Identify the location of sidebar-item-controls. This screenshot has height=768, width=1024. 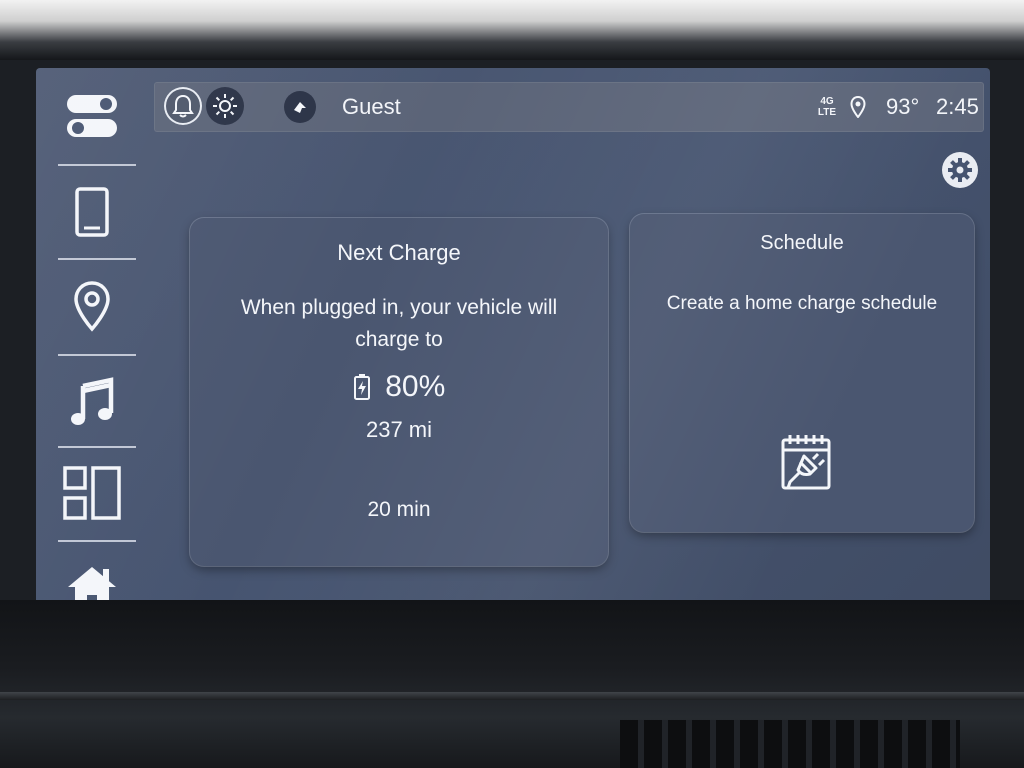
(92, 116).